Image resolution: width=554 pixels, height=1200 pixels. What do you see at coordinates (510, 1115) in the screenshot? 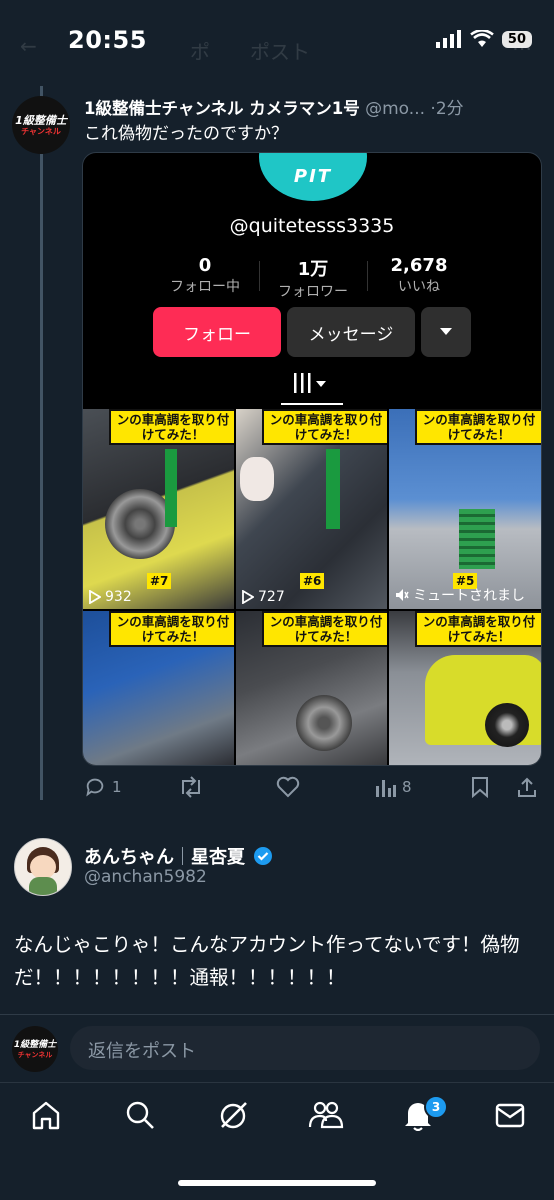
I see `messages-icon` at bounding box center [510, 1115].